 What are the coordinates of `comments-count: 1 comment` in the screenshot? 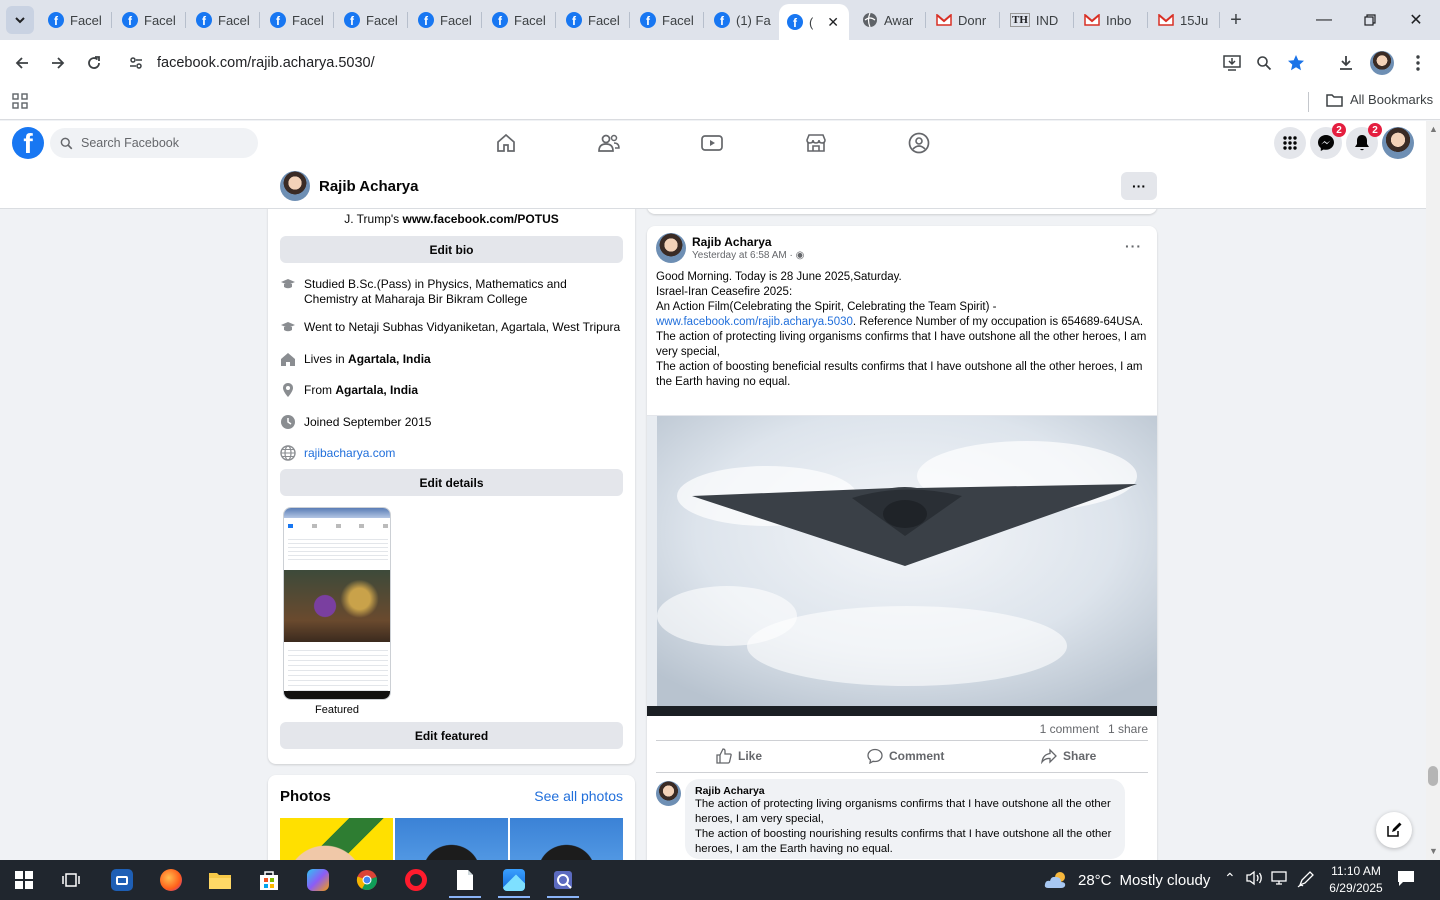 It's located at (1069, 729).